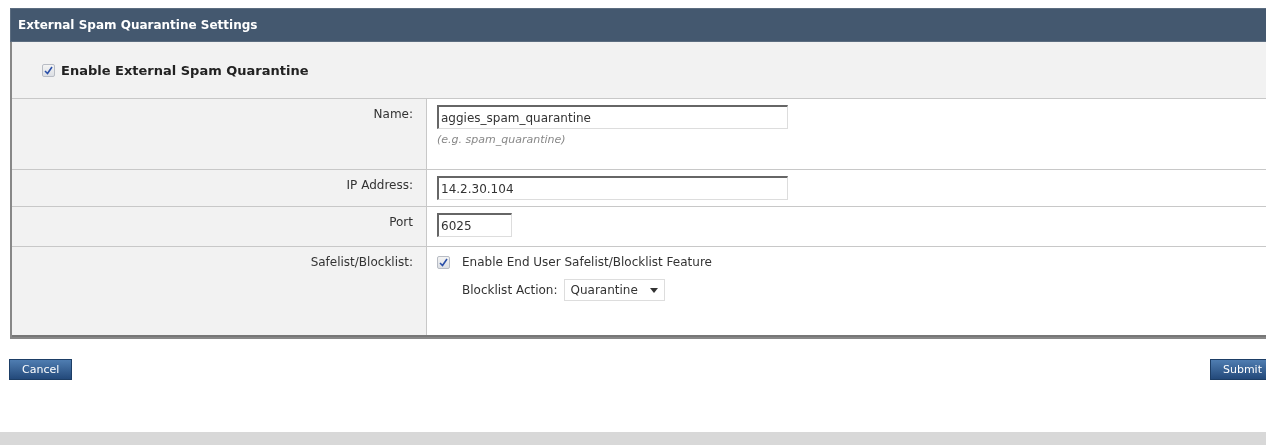 This screenshot has height=445, width=1266. What do you see at coordinates (185, 70) in the screenshot?
I see `checkbox-label: Enable External Spam Quarantine` at bounding box center [185, 70].